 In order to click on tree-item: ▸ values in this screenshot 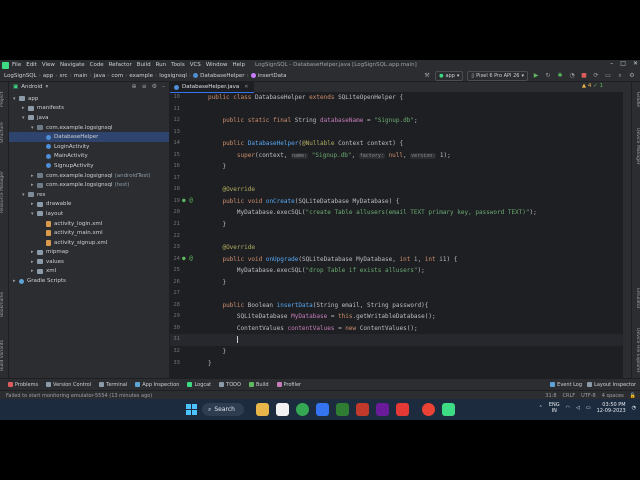, I will do `click(89, 262)`.